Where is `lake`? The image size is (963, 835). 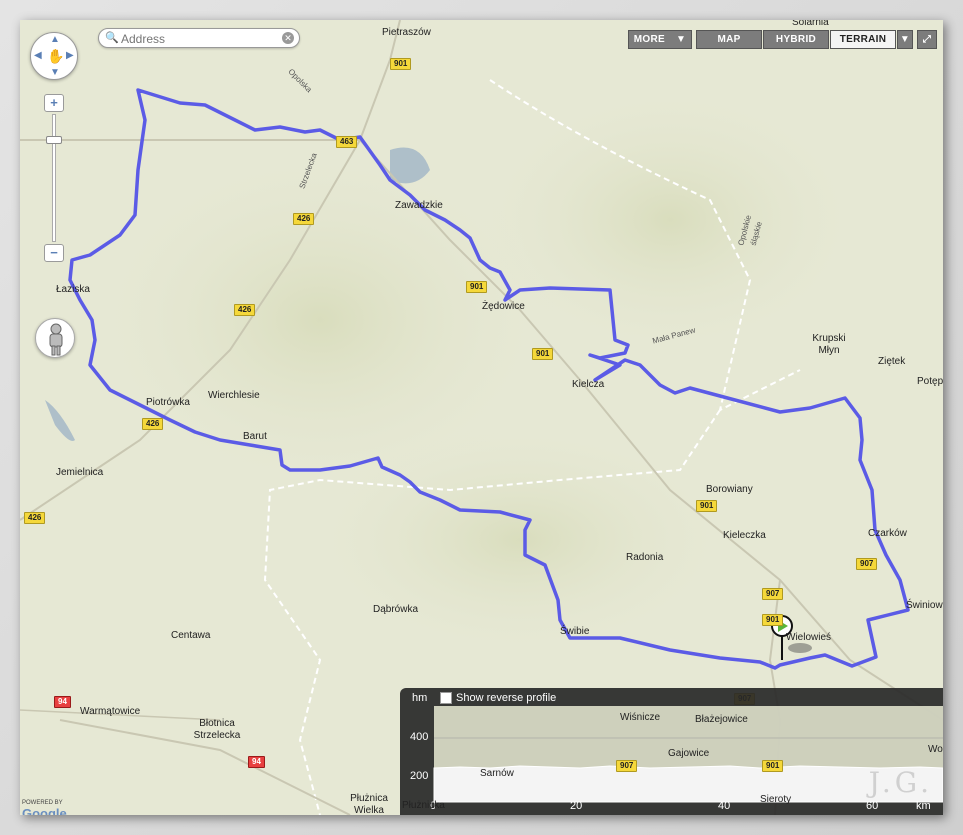 lake is located at coordinates (60, 420).